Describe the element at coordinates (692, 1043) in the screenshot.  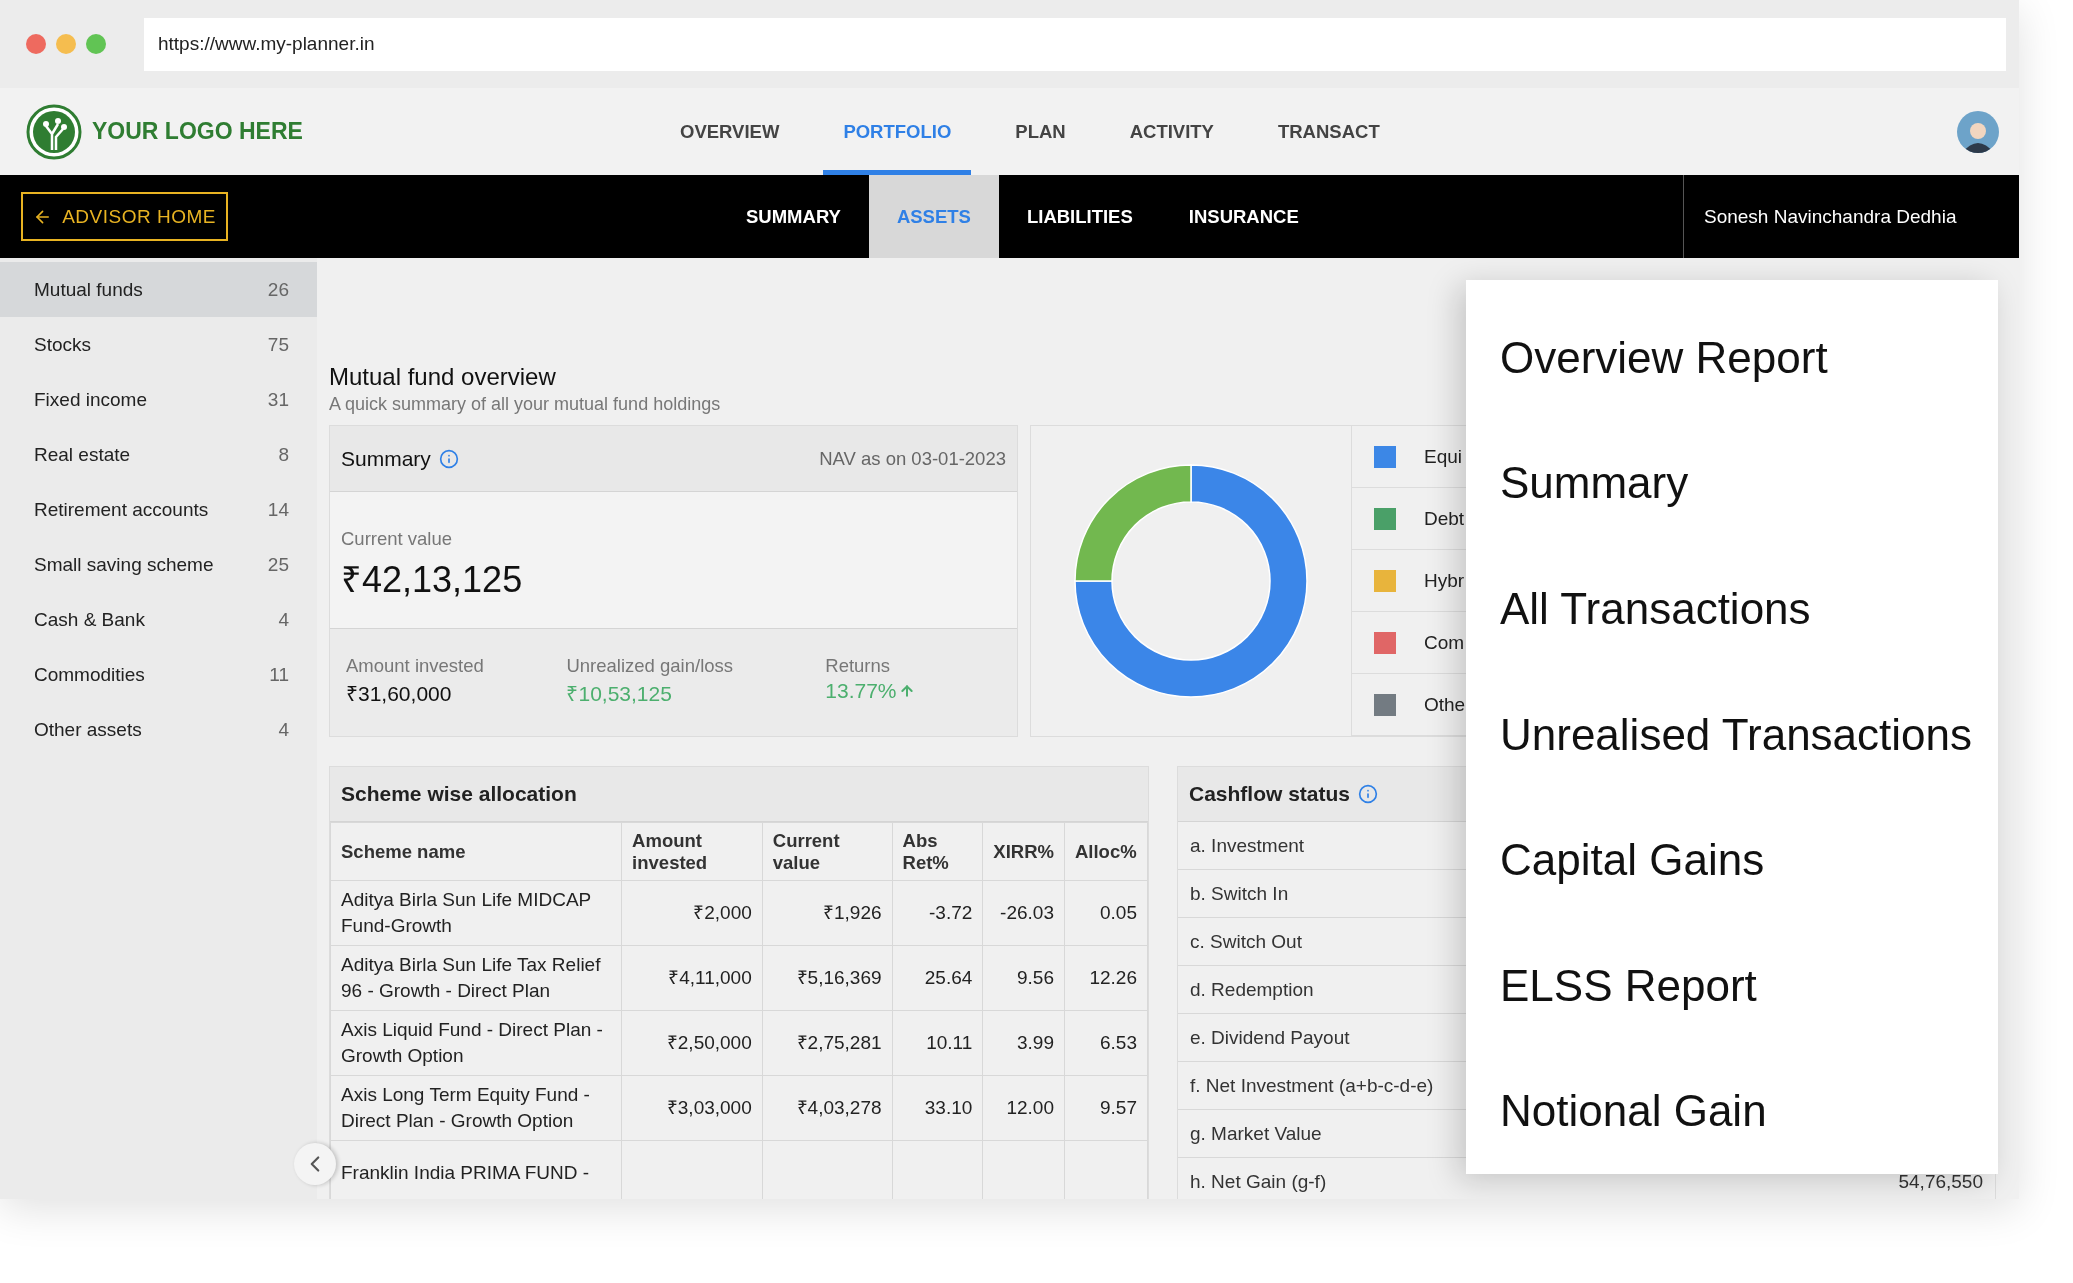
I see `table-cell: ₹2,50,000` at that location.